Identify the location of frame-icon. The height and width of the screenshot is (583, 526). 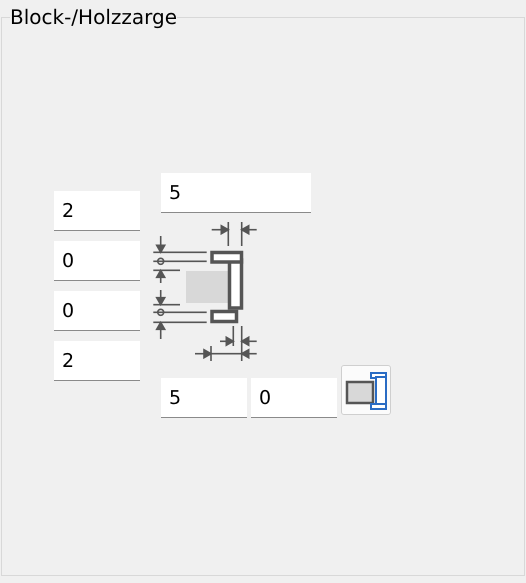
(366, 390).